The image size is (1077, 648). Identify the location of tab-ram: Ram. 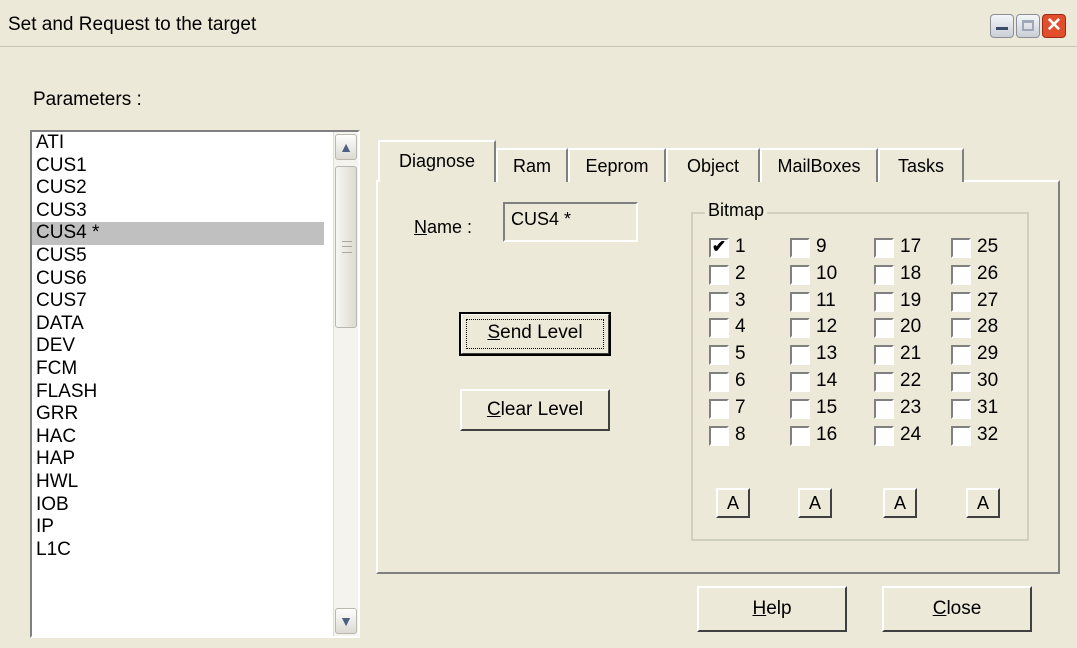
(532, 165).